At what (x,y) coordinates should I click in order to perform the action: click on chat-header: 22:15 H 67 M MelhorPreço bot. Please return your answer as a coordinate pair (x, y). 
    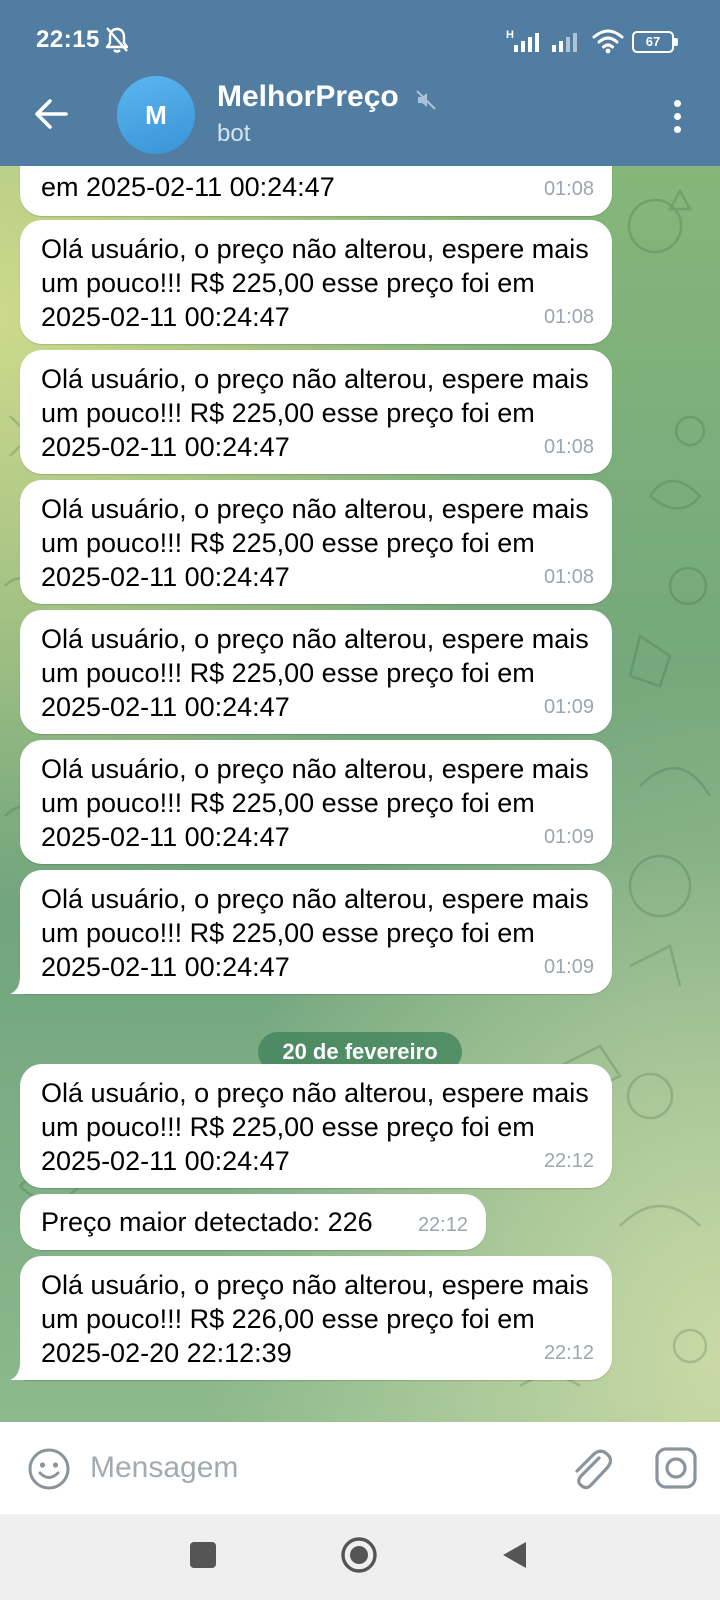
    Looking at the image, I should click on (360, 83).